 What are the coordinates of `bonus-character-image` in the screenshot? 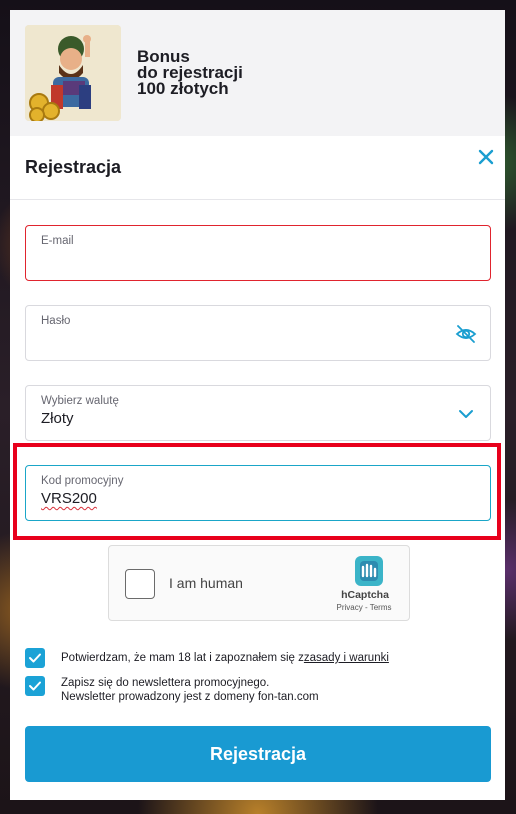 It's located at (73, 73).